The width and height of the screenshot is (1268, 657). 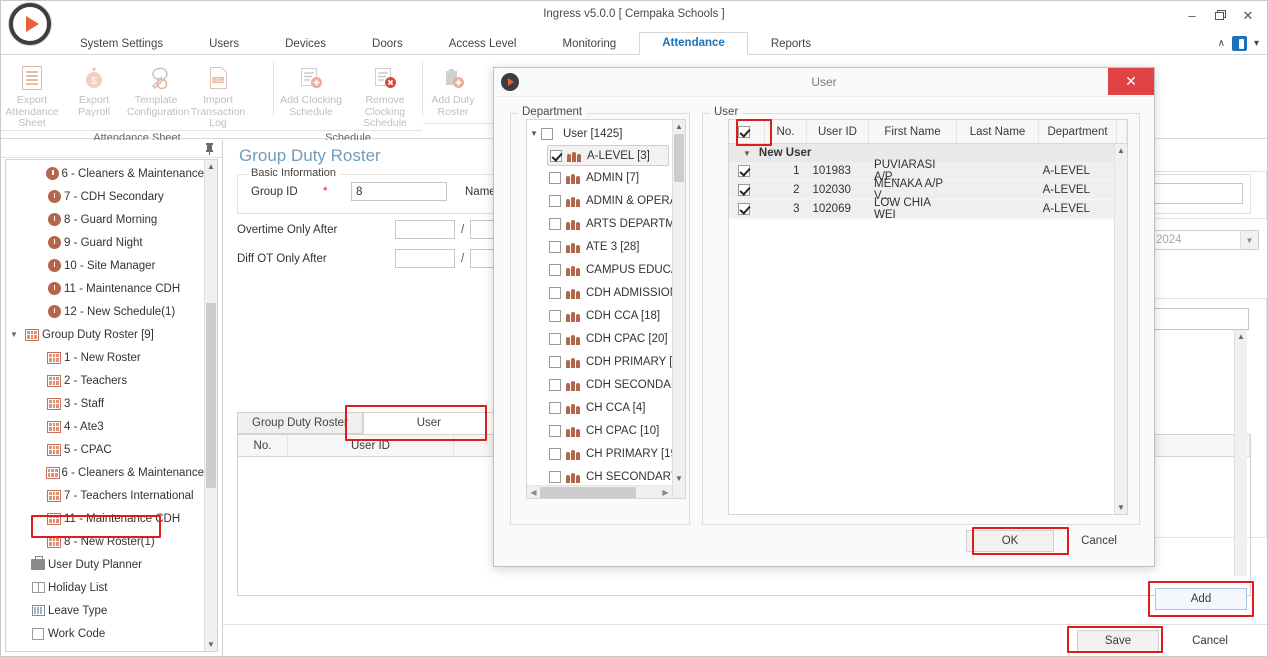 I want to click on hscrollbar-thumb, so click(x=588, y=492).